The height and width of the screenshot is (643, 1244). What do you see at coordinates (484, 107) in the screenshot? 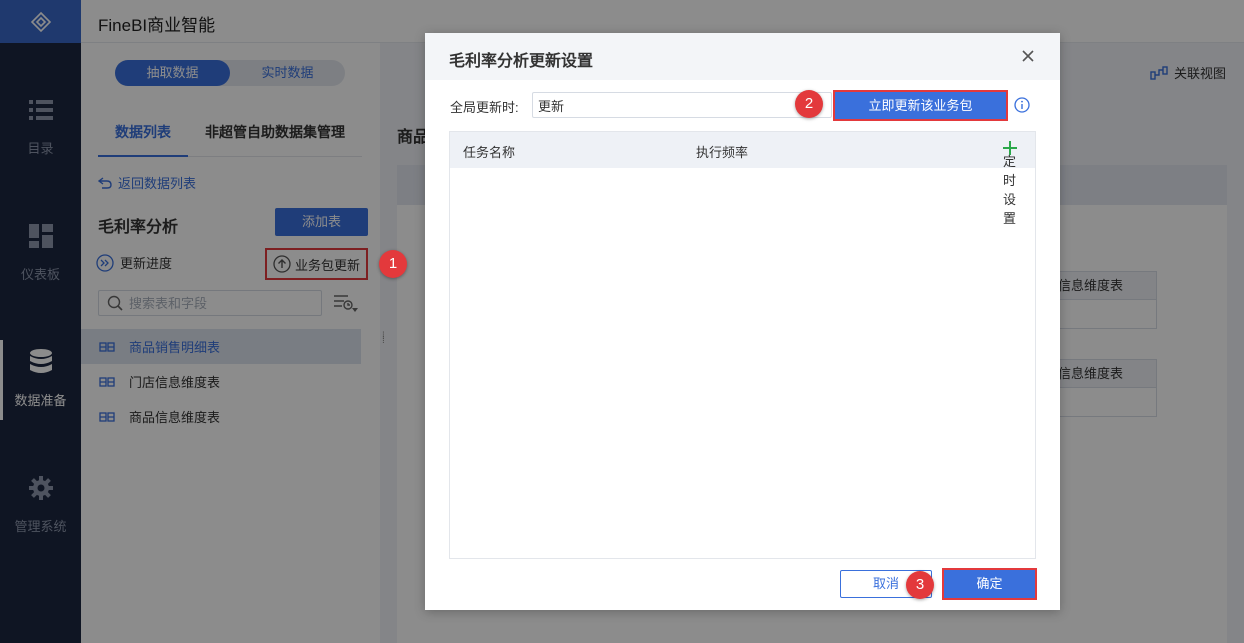
I see `global-update-label: 全局更新时:` at bounding box center [484, 107].